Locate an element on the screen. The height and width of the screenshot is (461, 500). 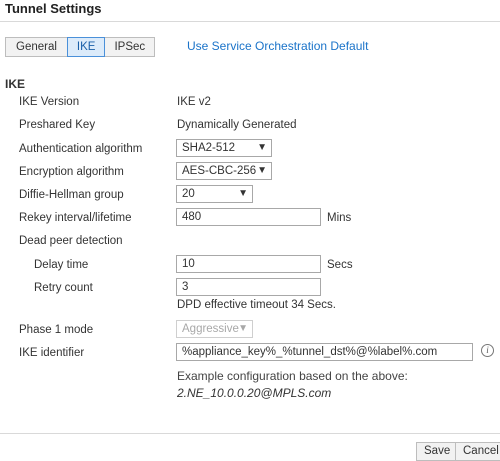
delay-time-input is located at coordinates (248, 264).